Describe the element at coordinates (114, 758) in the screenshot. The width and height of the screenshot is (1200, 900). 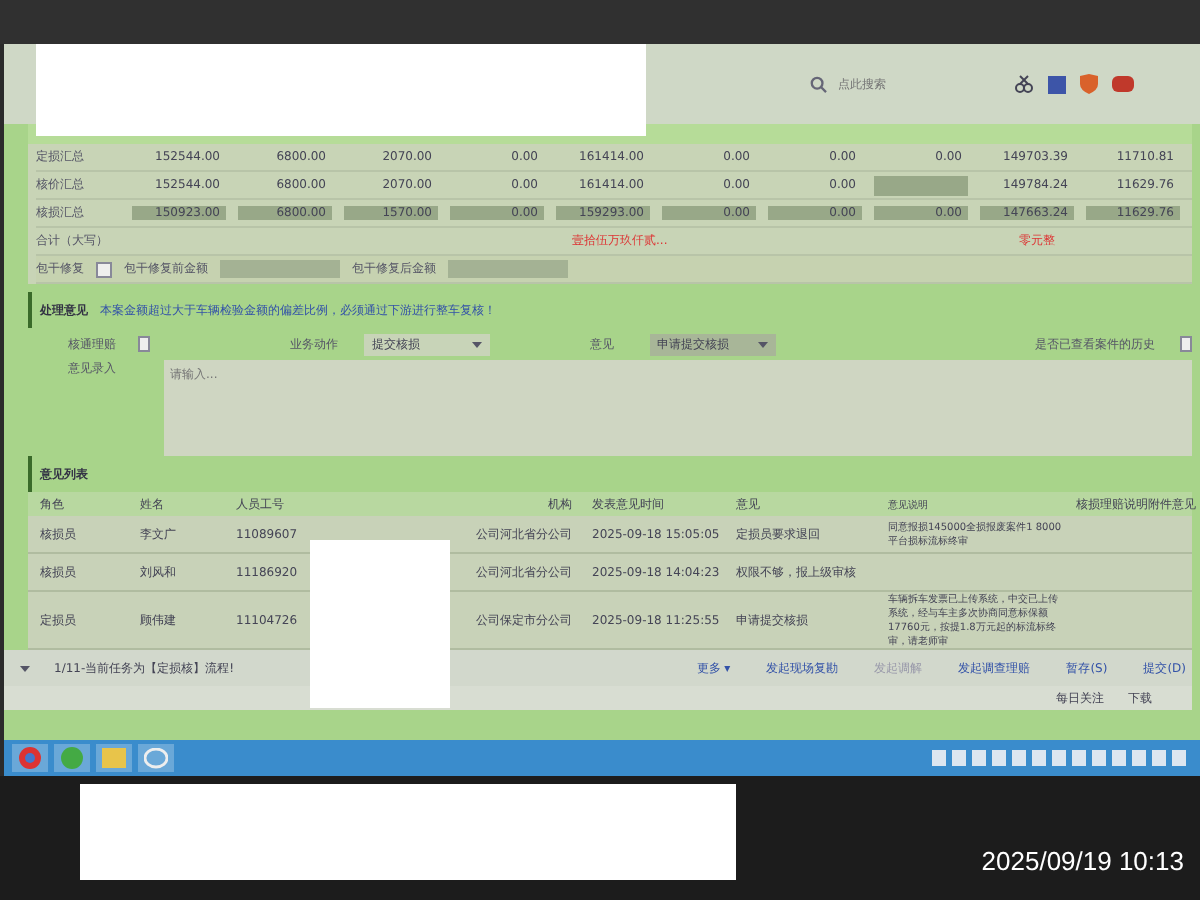
I see `folder-icon` at that location.